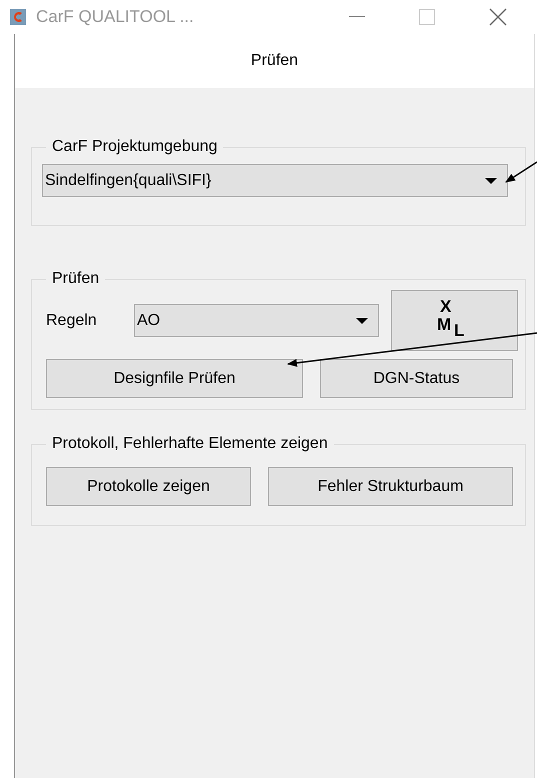 The height and width of the screenshot is (778, 537). Describe the element at coordinates (148, 486) in the screenshot. I see `show-protocols-button: Protokolle zeigen` at that location.